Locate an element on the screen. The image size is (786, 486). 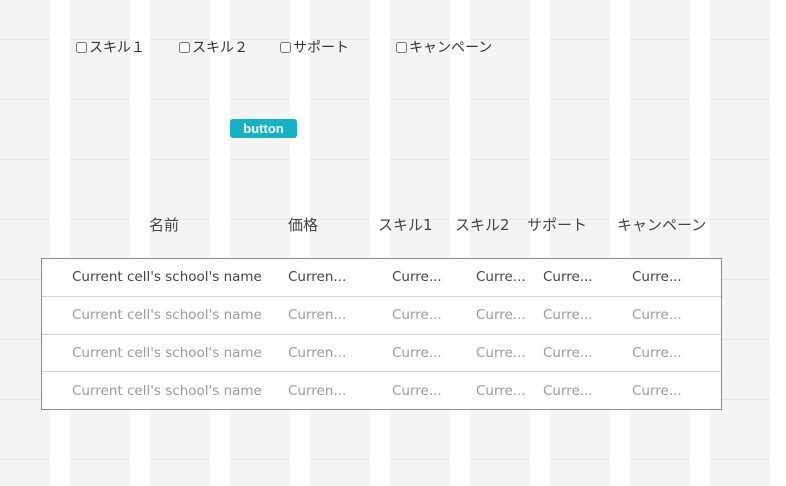
filter-skill2: スキル２ is located at coordinates (213, 47).